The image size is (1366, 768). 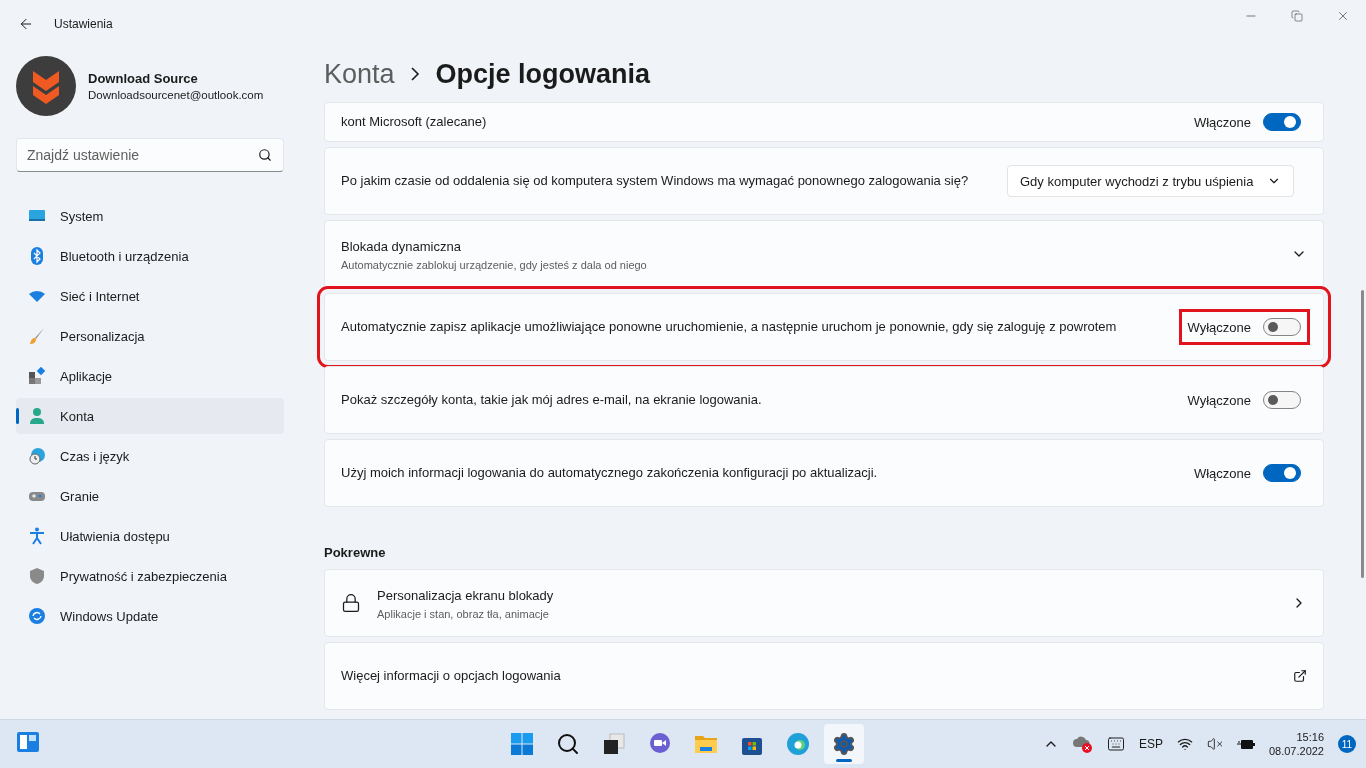 I want to click on link-title: Więcej informacji o opcjach logowania, so click(x=451, y=676).